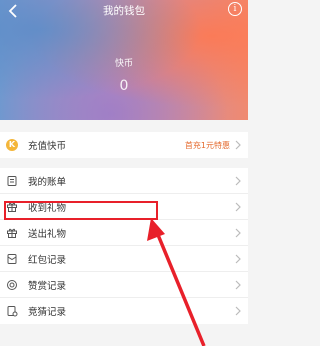  Describe the element at coordinates (124, 181) in the screenshot. I see `menu-item-bill: 我的账单` at that location.